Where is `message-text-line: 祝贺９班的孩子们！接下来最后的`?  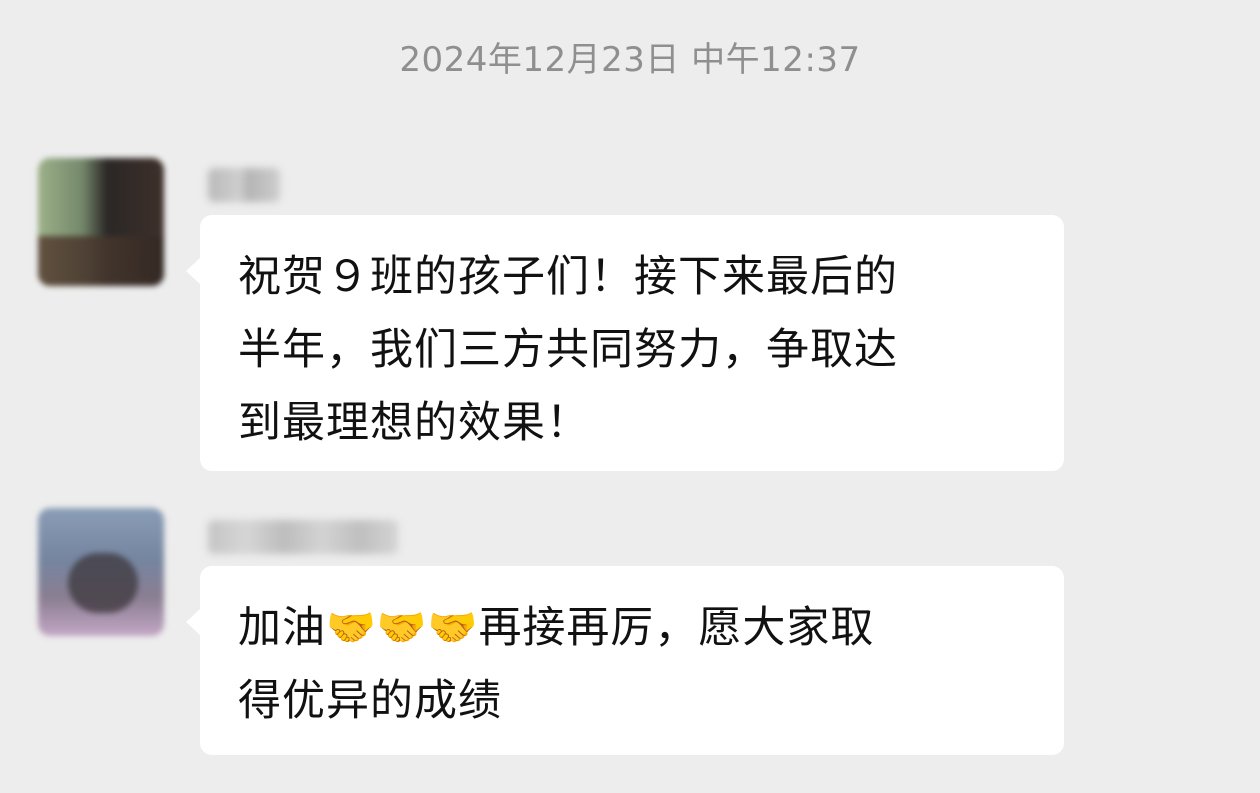
message-text-line: 祝贺９班的孩子们！接下来最后的 is located at coordinates (568, 277).